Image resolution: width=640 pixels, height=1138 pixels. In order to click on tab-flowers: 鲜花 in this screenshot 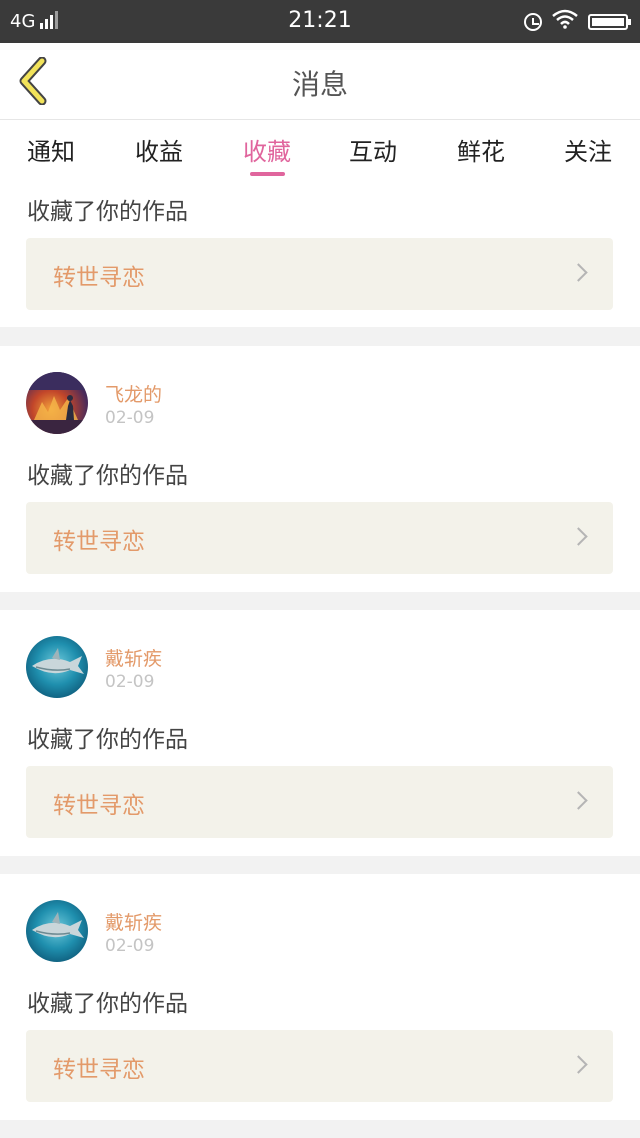, I will do `click(481, 149)`.